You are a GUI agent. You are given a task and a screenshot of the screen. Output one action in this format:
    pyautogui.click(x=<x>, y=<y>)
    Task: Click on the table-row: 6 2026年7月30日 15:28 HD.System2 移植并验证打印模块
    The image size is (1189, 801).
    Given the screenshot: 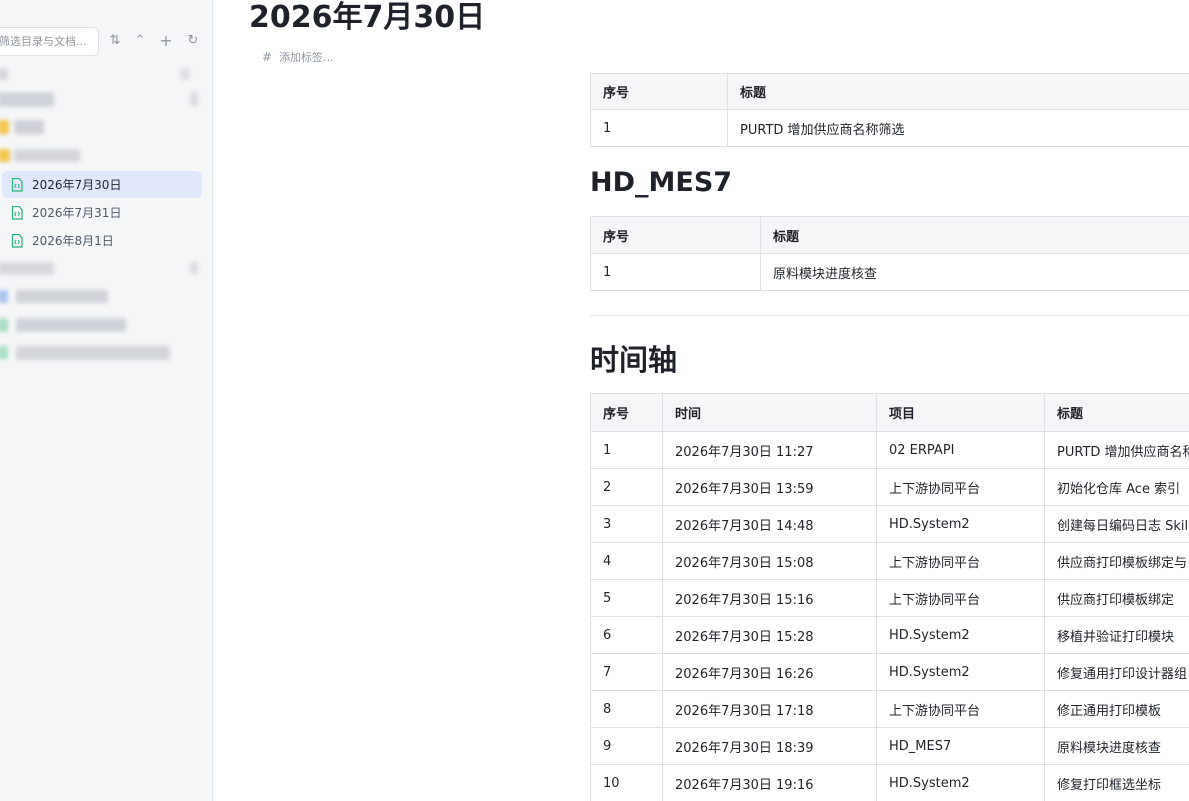 What is the action you would take?
    pyautogui.click(x=889, y=635)
    